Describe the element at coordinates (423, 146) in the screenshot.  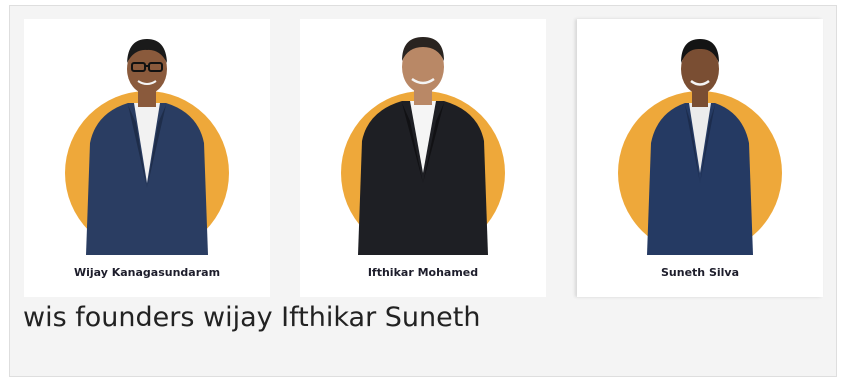
I see `founder-photo-ifthikar` at that location.